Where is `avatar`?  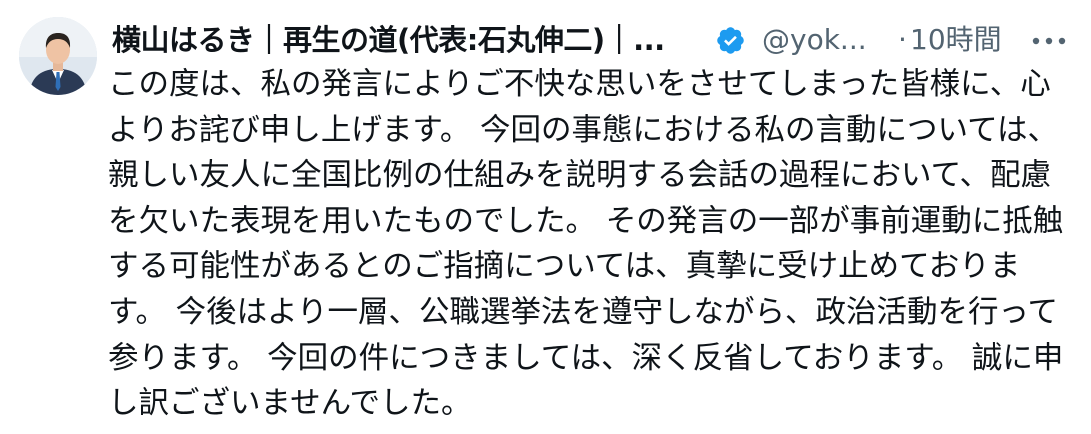 avatar is located at coordinates (58, 56).